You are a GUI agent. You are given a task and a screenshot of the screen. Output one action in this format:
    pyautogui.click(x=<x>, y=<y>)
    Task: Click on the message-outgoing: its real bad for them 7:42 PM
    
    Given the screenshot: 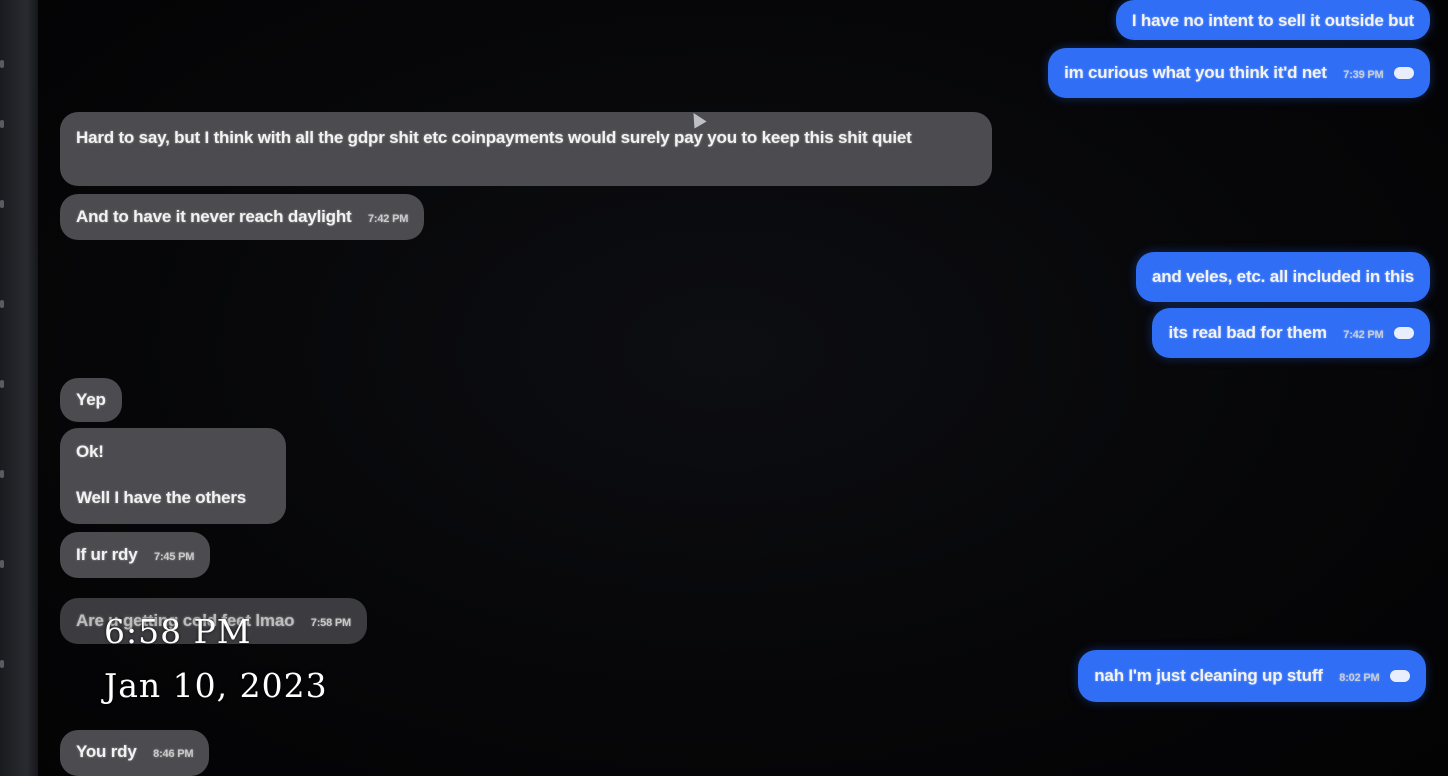 What is the action you would take?
    pyautogui.click(x=1291, y=333)
    